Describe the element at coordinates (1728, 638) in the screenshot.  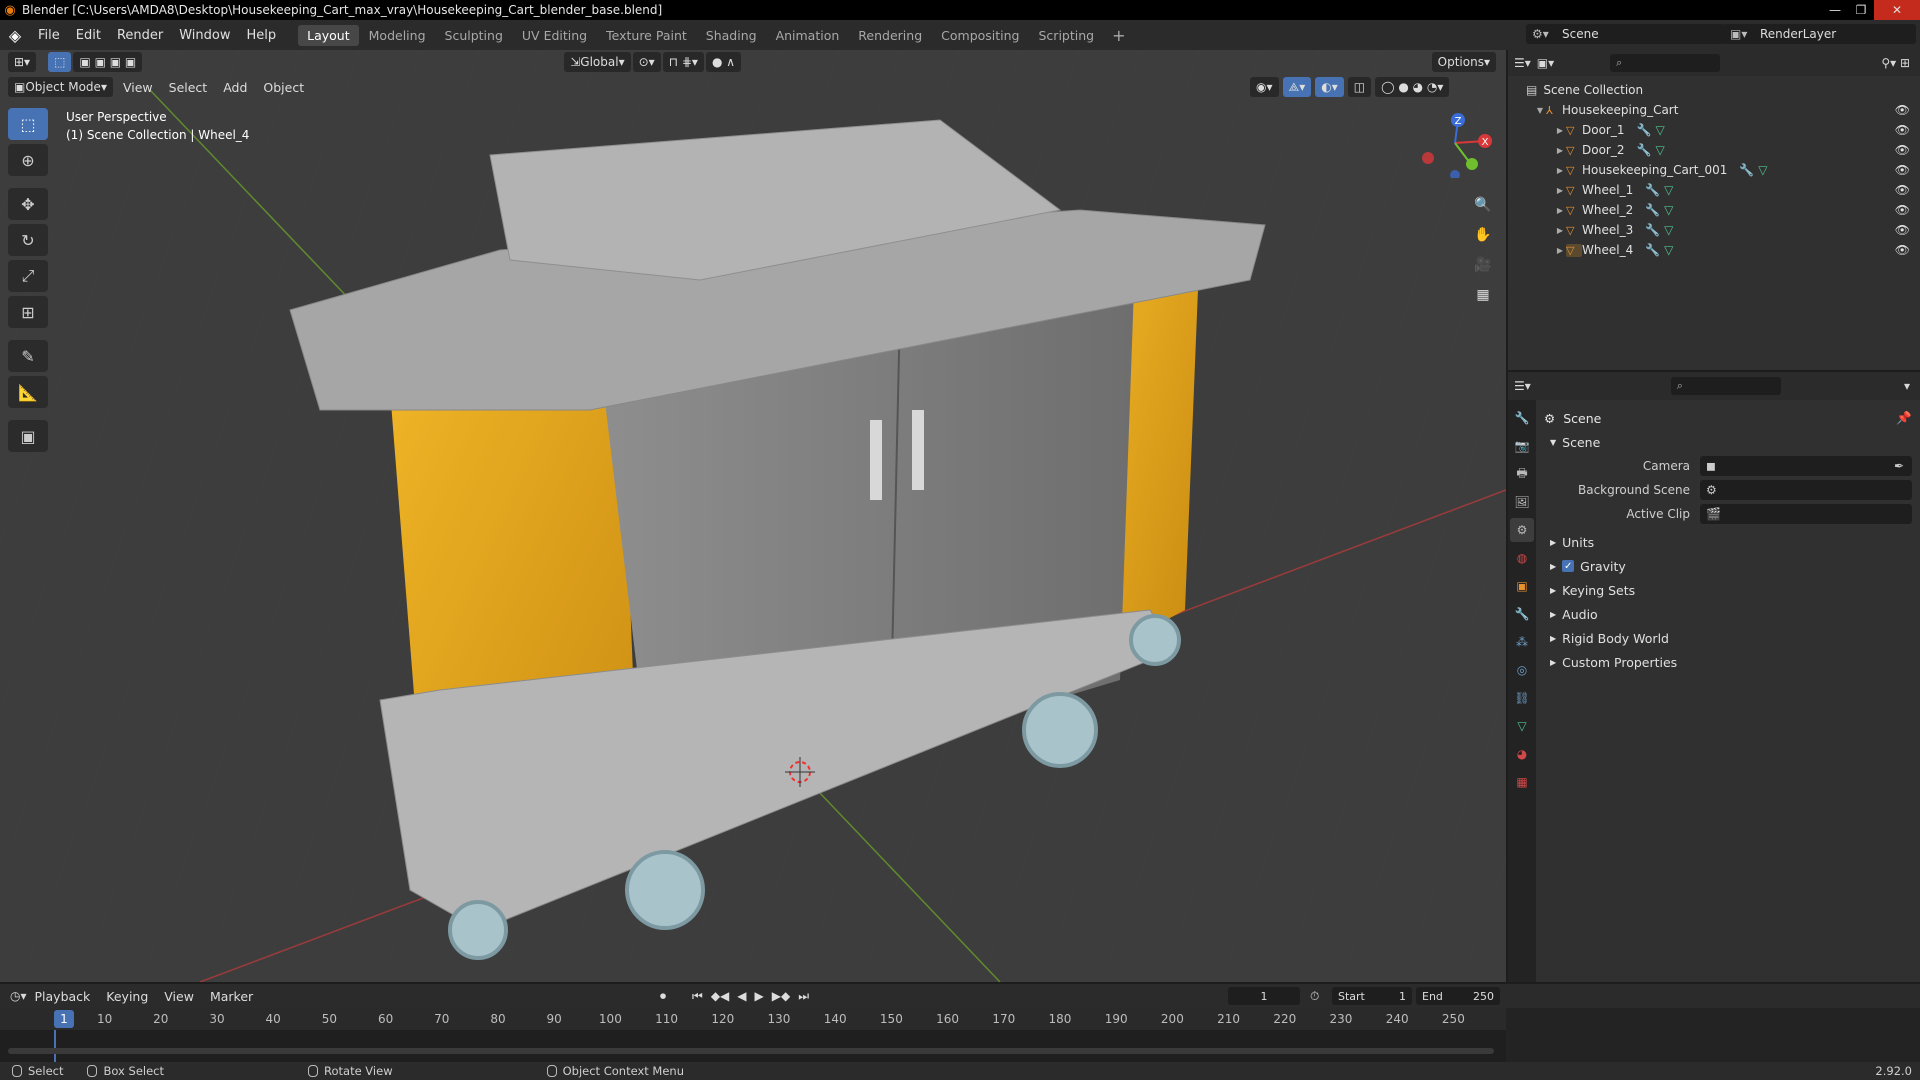
I see `rigid-body-world-panel-header: ▶ Rigid Body World` at that location.